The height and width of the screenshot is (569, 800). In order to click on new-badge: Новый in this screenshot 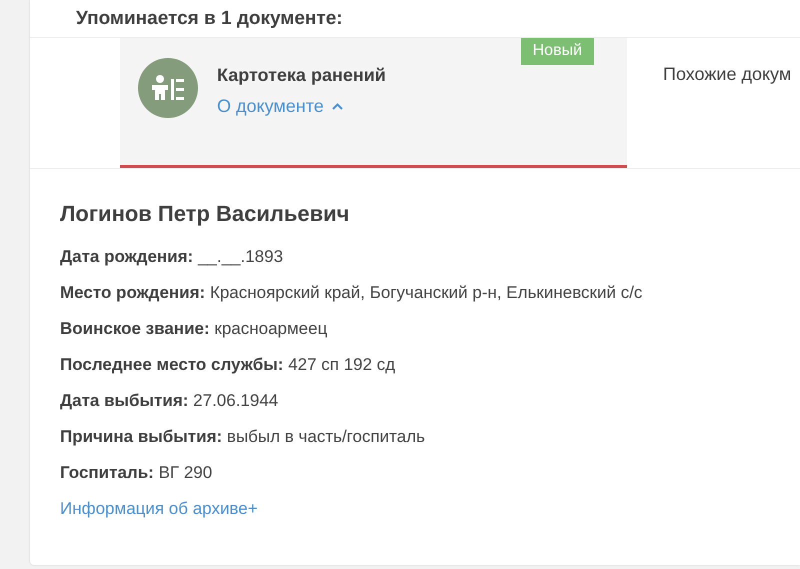, I will do `click(557, 51)`.